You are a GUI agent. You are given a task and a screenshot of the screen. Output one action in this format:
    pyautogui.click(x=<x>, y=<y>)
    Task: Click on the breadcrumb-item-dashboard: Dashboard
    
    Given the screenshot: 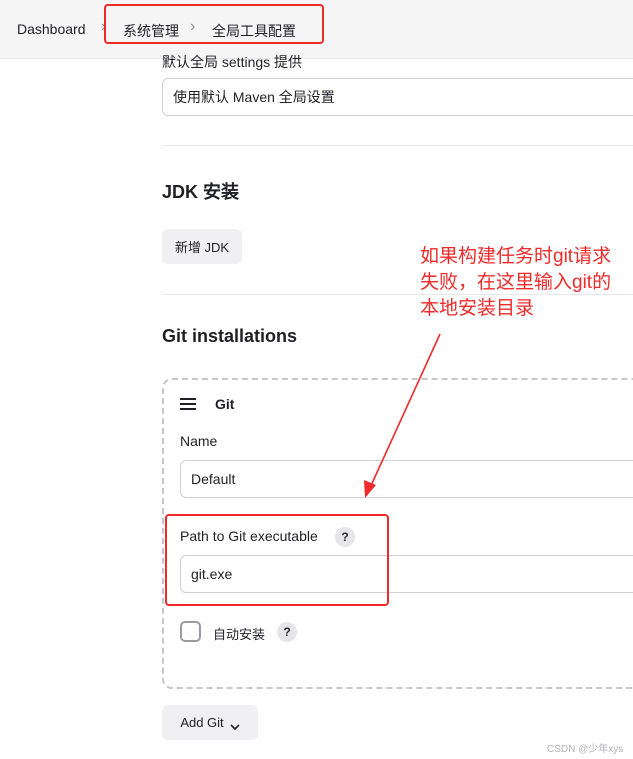 What is the action you would take?
    pyautogui.click(x=51, y=29)
    